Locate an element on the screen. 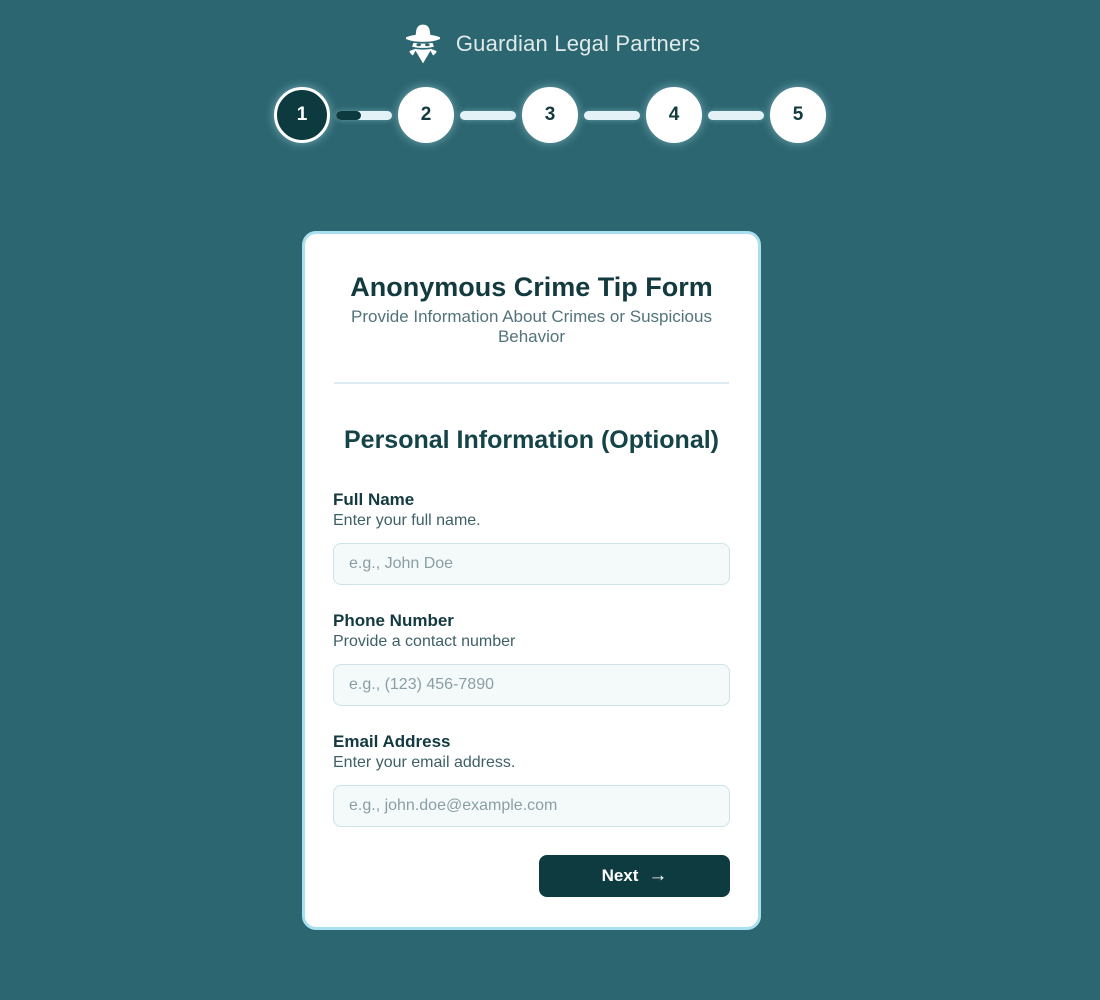  field-email-address: Email Address Enter your email address. is located at coordinates (531, 779).